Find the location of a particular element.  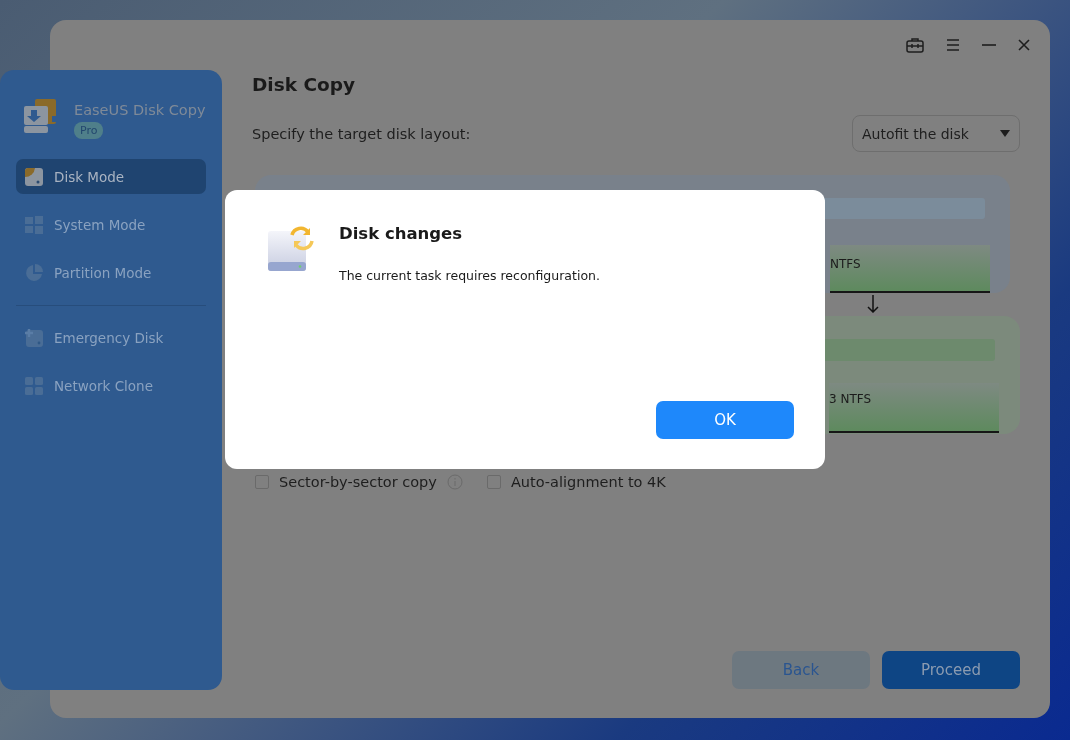

partition-label: NTFS is located at coordinates (910, 269).